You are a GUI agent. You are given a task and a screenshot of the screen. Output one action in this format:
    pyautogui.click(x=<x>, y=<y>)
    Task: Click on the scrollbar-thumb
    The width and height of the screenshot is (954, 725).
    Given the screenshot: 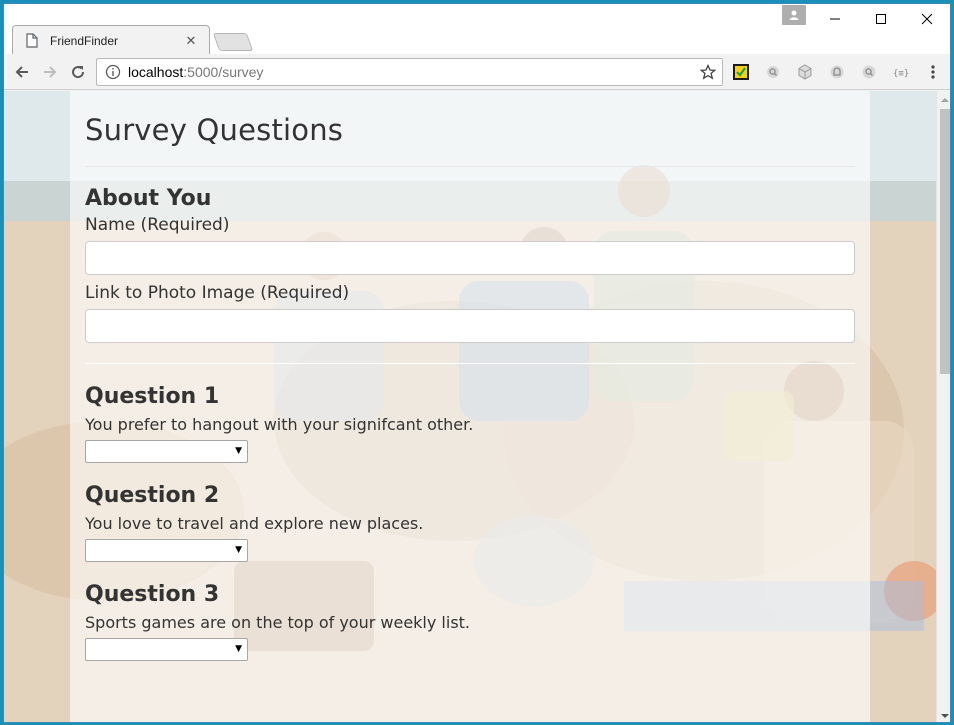 What is the action you would take?
    pyautogui.click(x=945, y=241)
    